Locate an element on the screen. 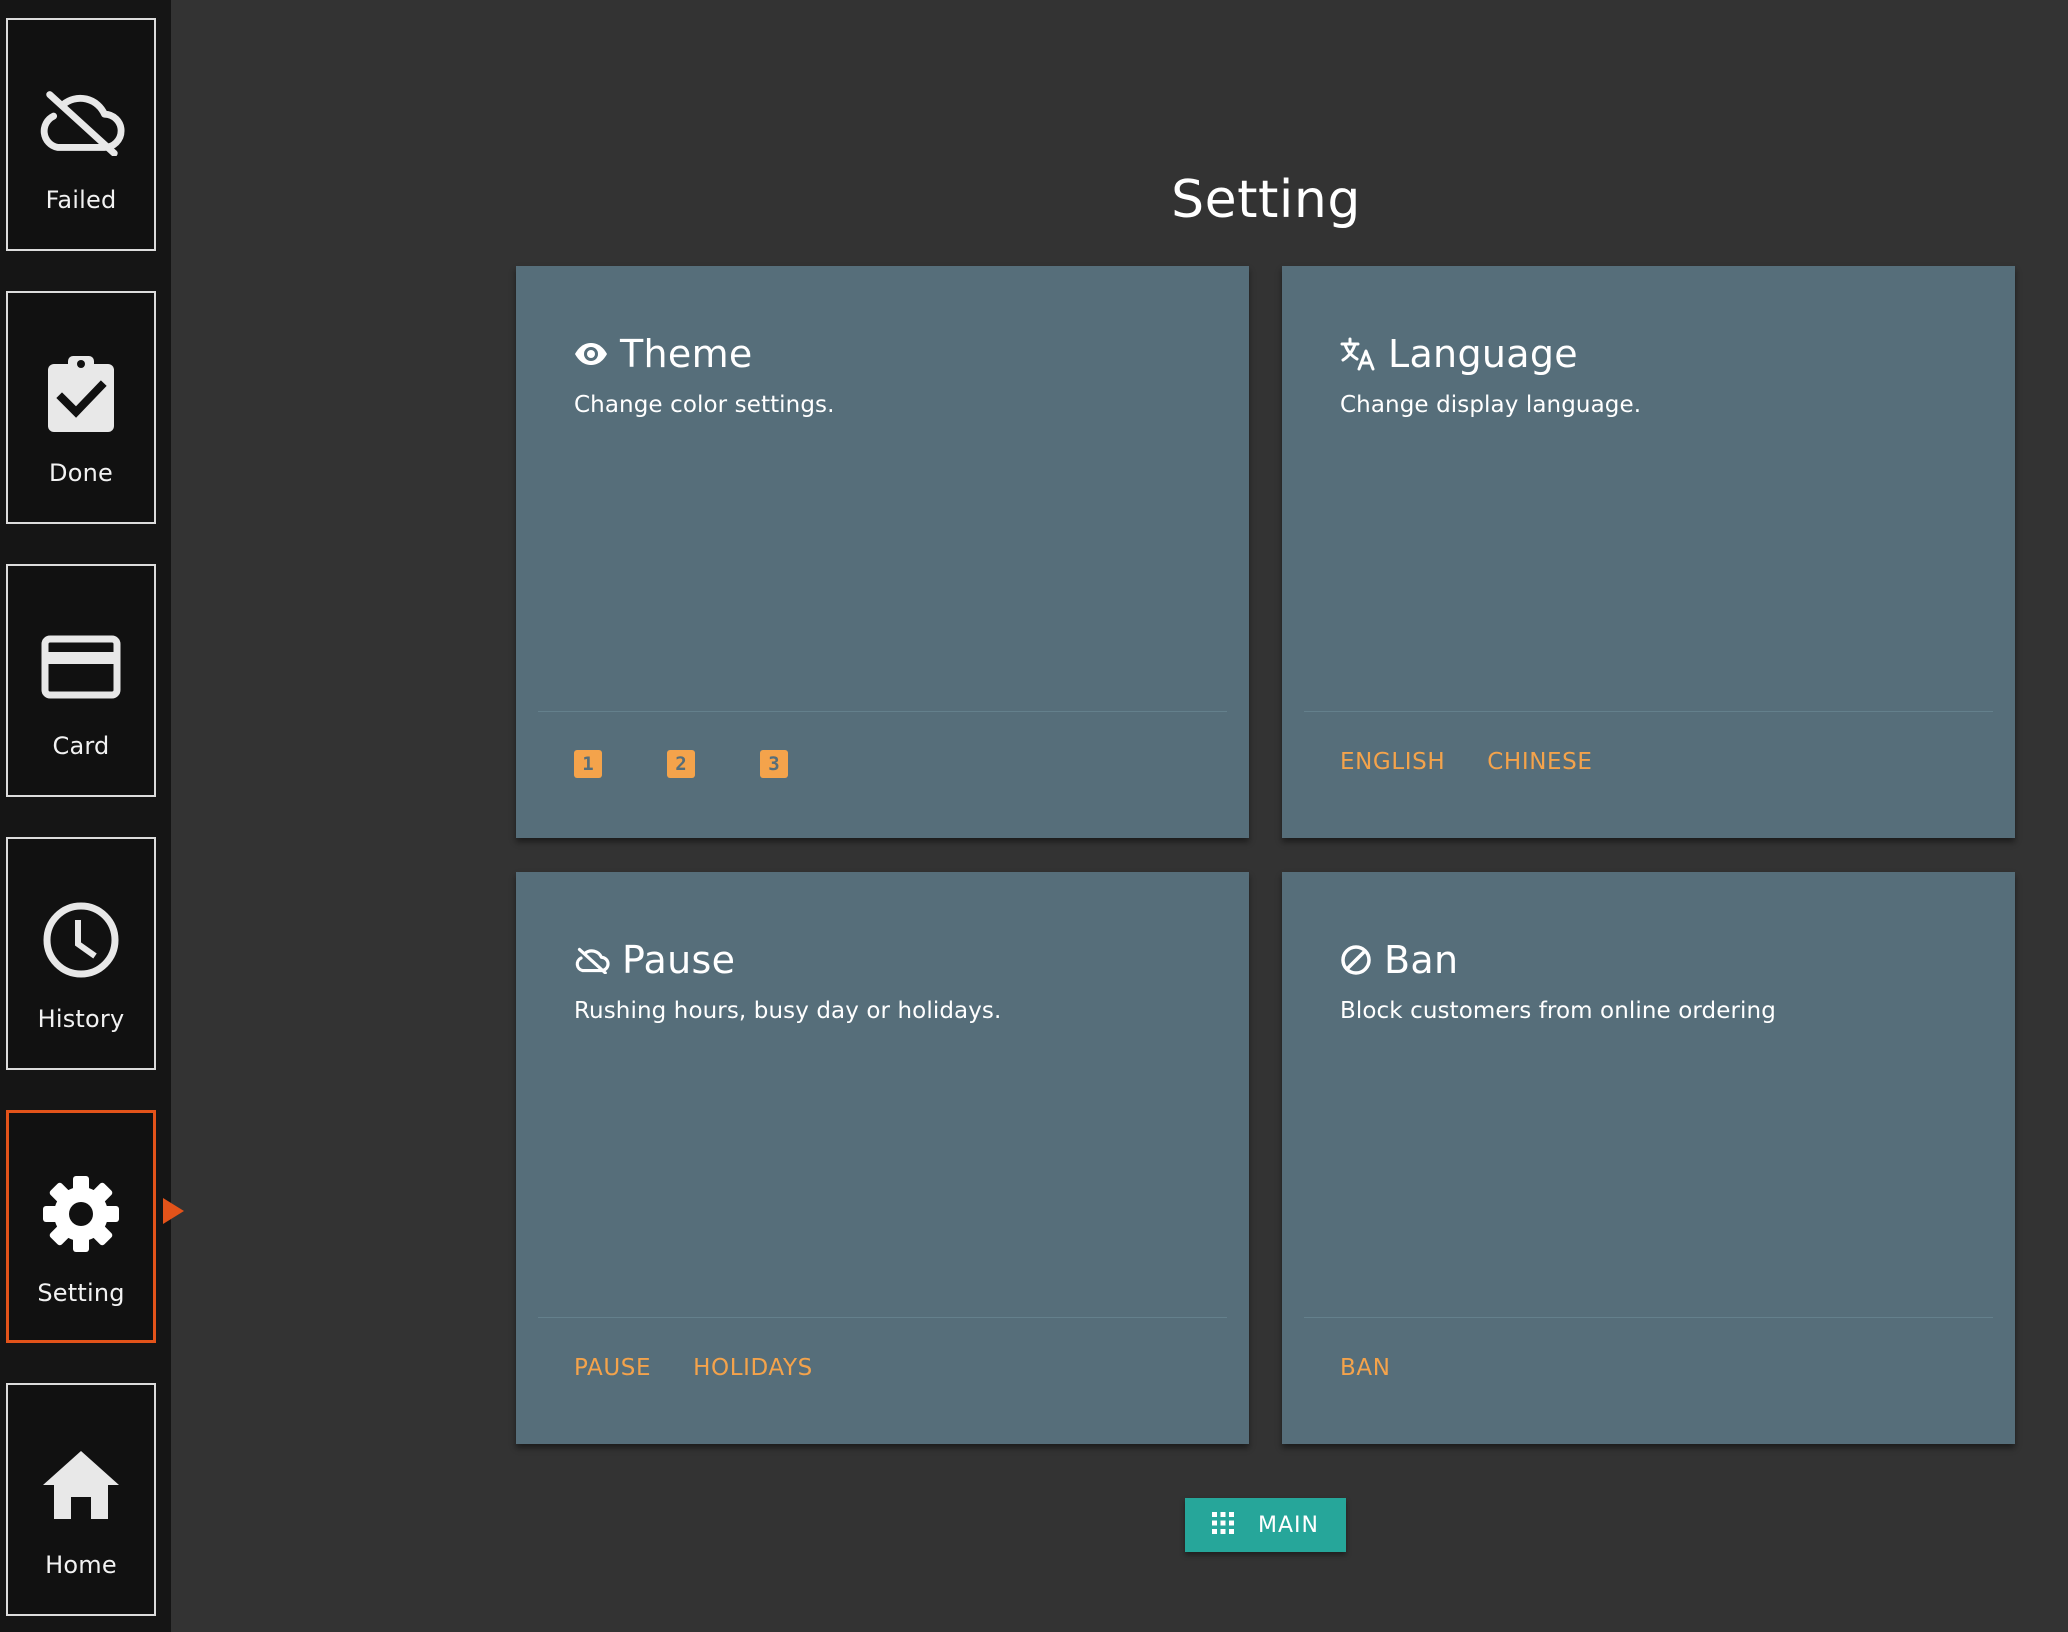 This screenshot has height=1632, width=2068. sidebar-item-label: Setting is located at coordinates (81, 1293).